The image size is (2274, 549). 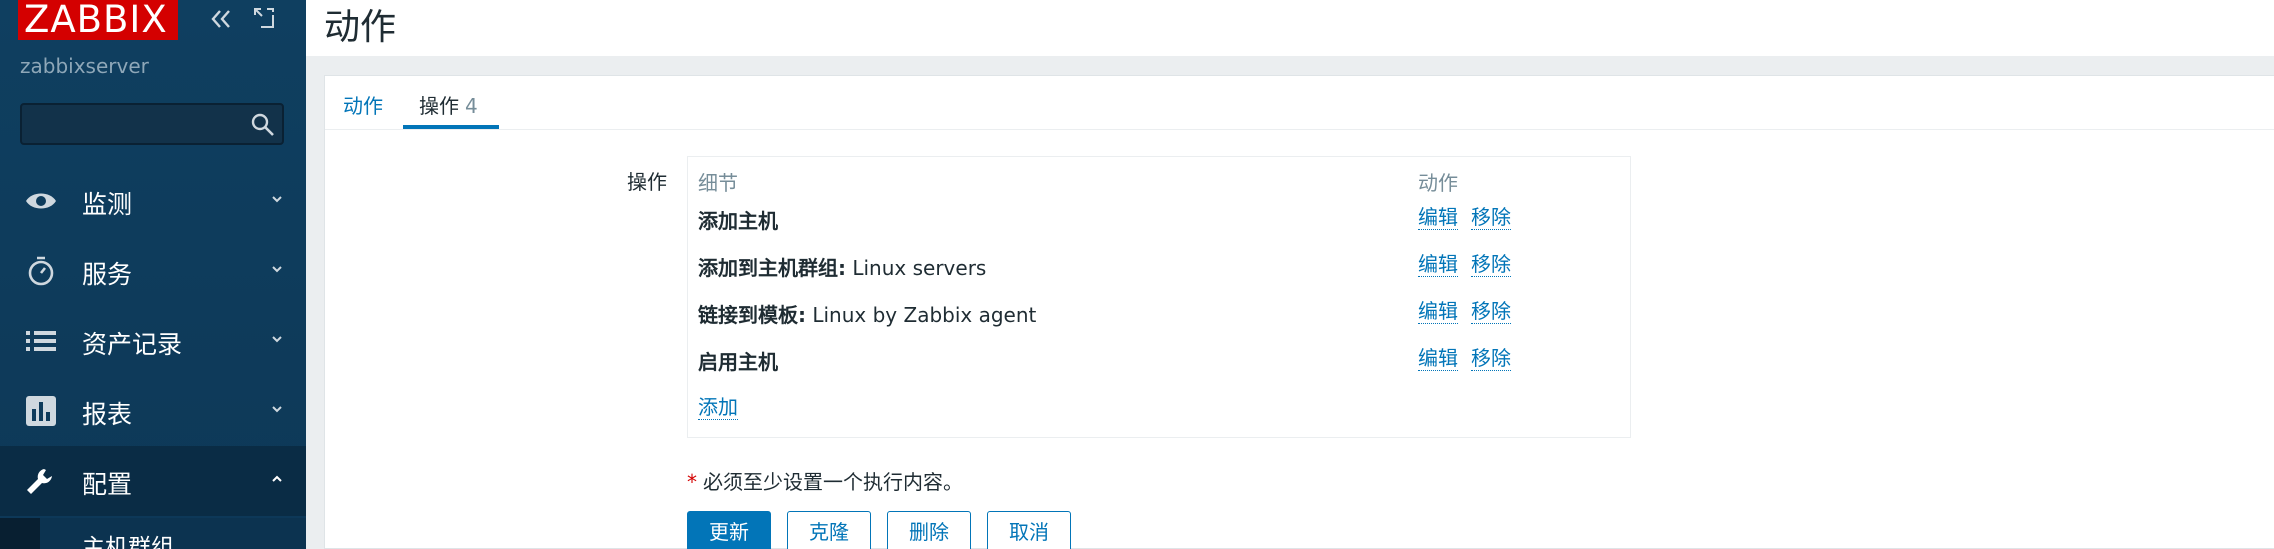 I want to click on cancel-button: 取消, so click(x=1029, y=530).